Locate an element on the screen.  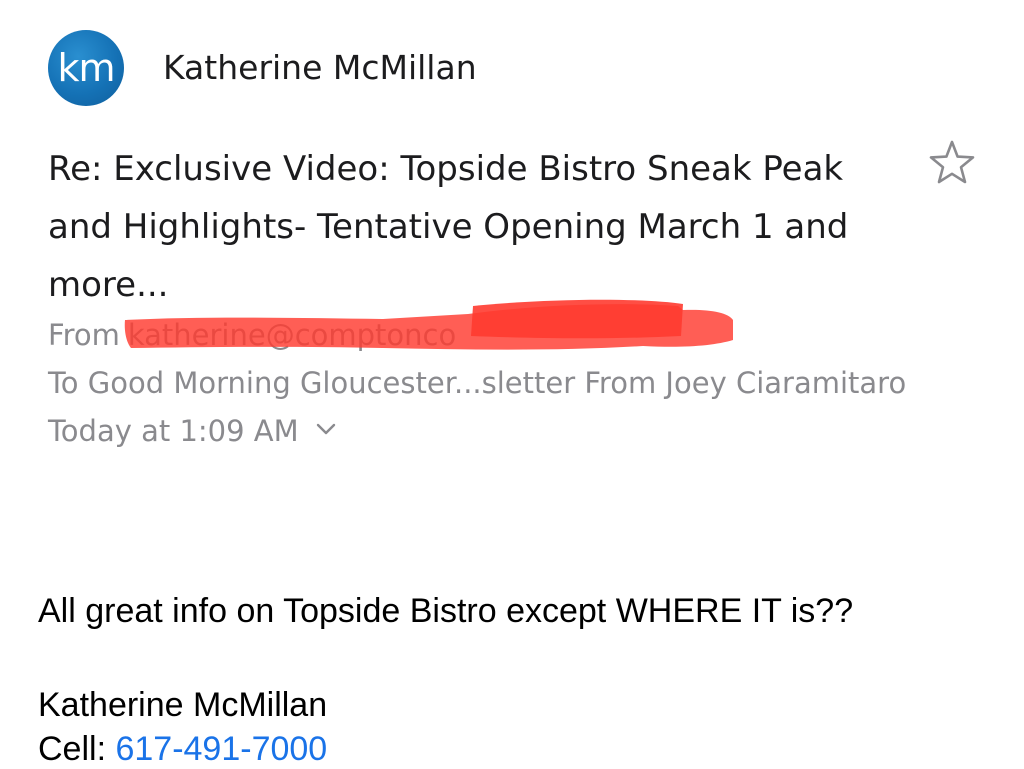
signature-phone-line: Cell: 617-491-7000 is located at coordinates (182, 749).